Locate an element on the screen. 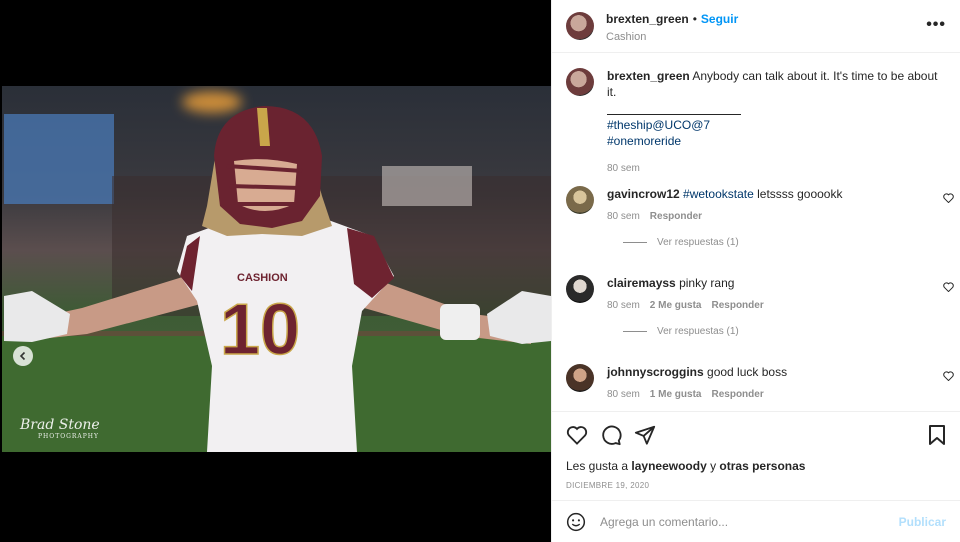 Image resolution: width=960 pixels, height=542 pixels. likes-summary: Les gusta a layneewoody y otras personas is located at coordinates (756, 466).